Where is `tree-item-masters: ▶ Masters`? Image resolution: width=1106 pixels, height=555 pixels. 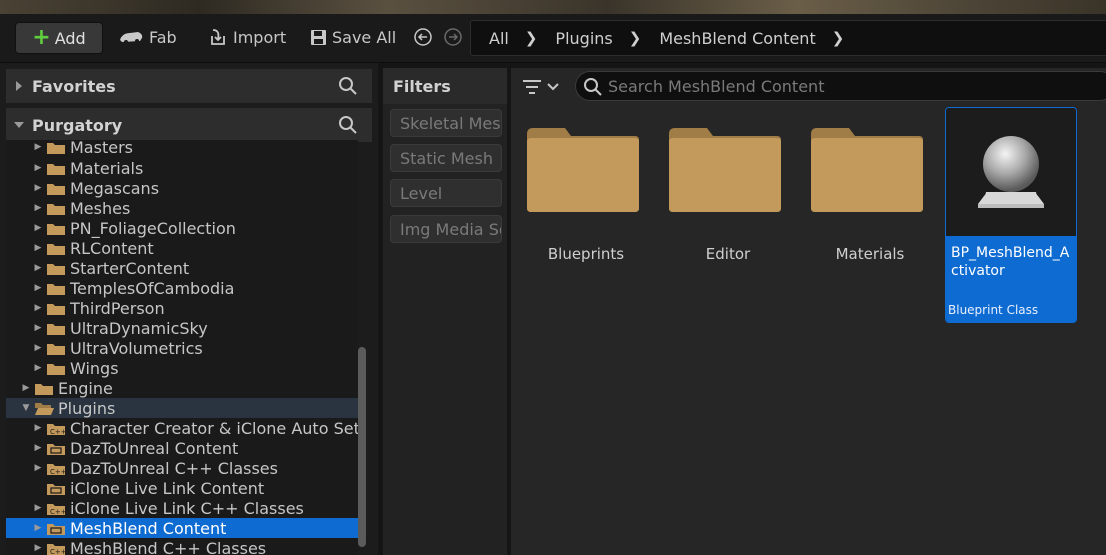
tree-item-masters: ▶ Masters is located at coordinates (182, 148).